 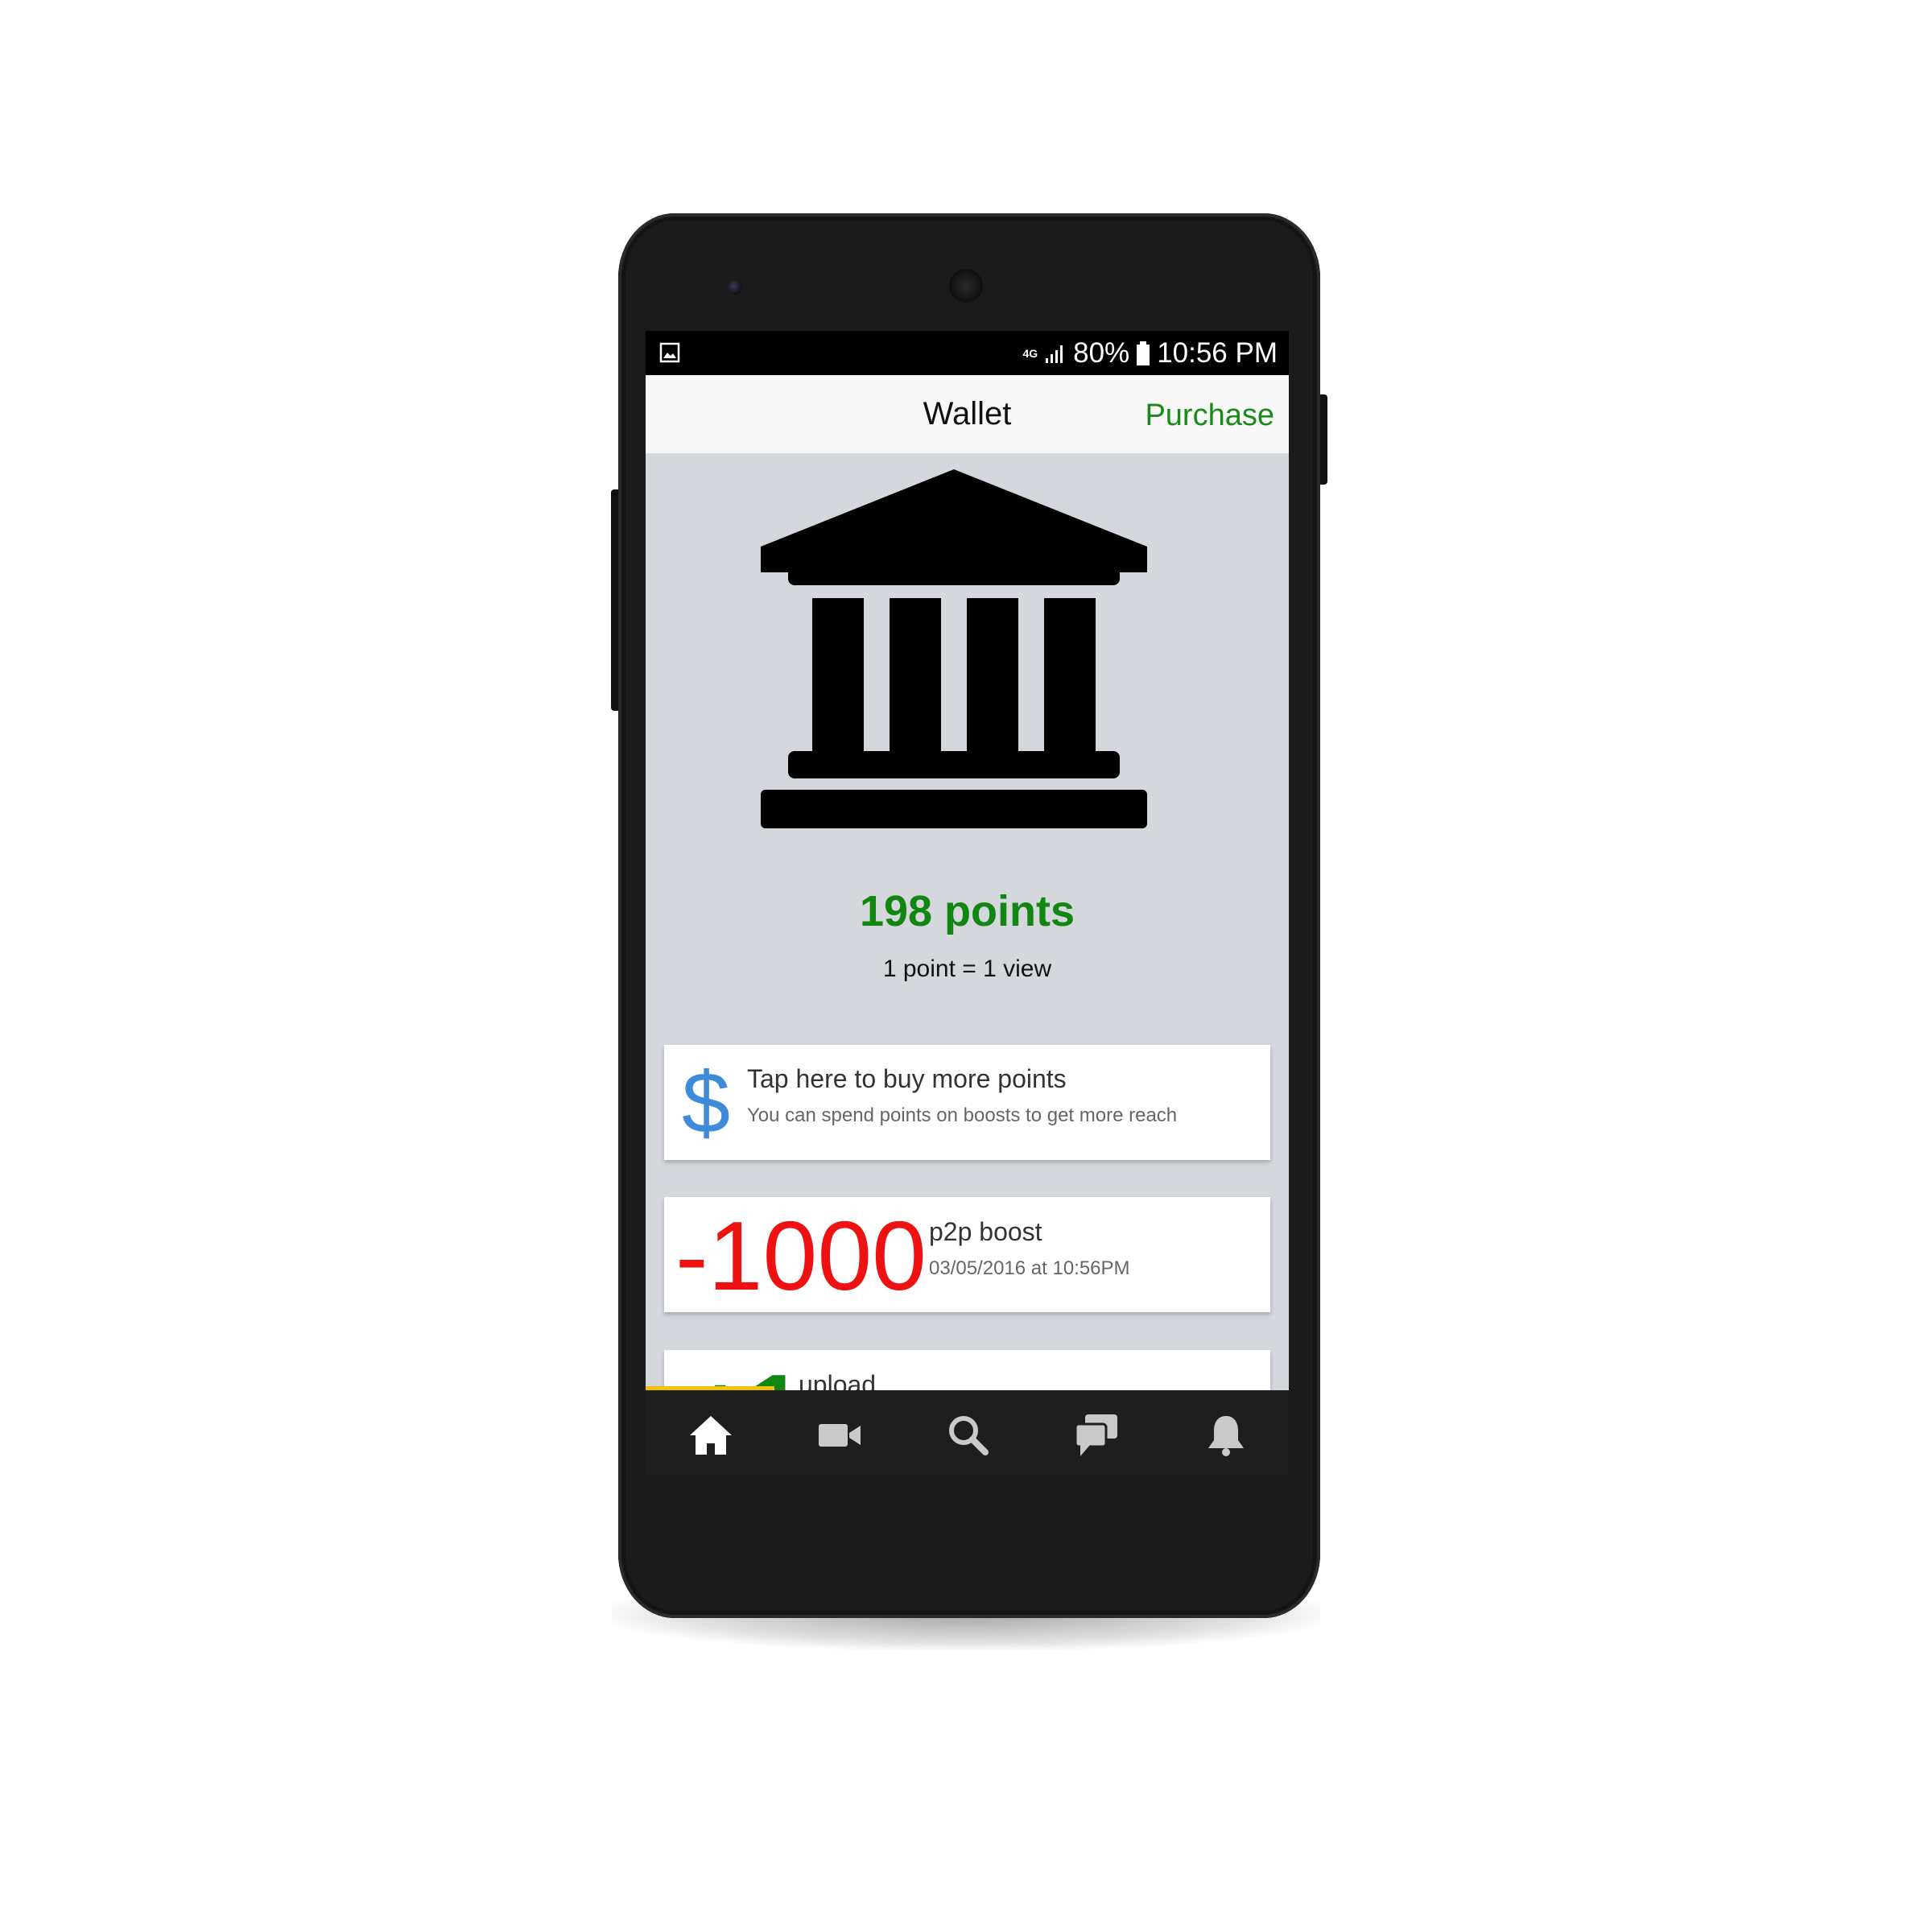 I want to click on network-type: 4G, so click(x=1030, y=353).